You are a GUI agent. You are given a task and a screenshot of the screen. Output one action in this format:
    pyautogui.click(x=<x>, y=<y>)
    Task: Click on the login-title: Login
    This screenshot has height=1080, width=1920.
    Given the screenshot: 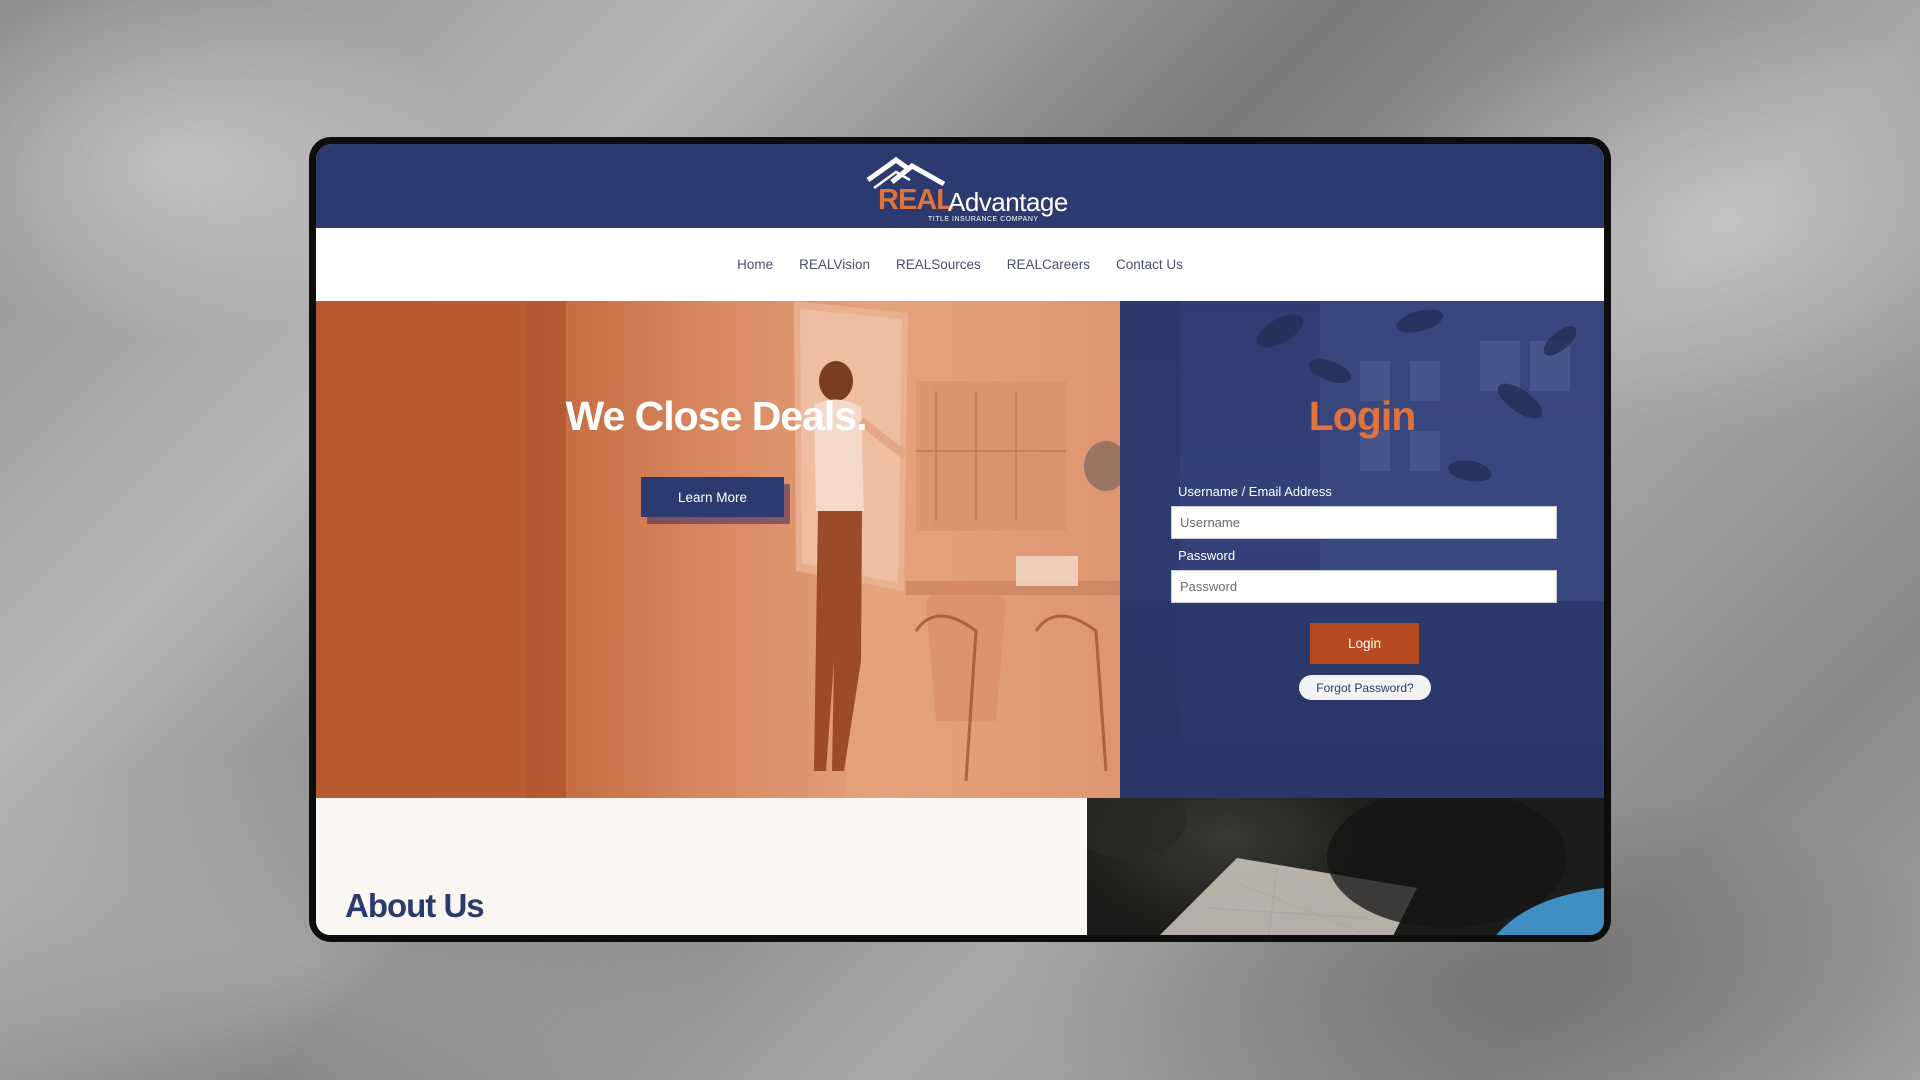 What is the action you would take?
    pyautogui.click(x=1362, y=416)
    